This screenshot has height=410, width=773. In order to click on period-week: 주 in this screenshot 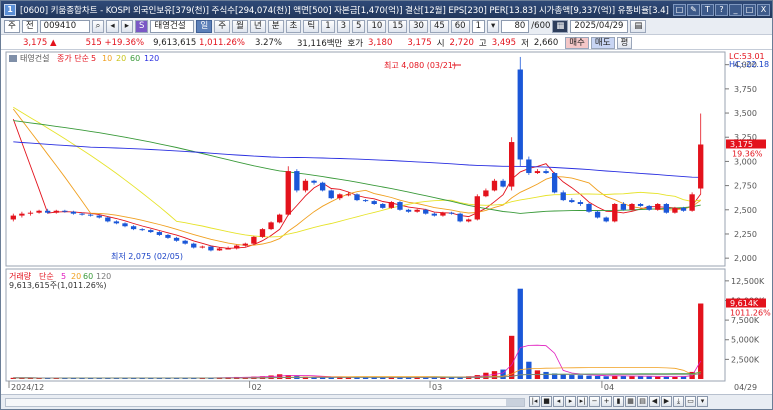, I will do `click(222, 26)`.